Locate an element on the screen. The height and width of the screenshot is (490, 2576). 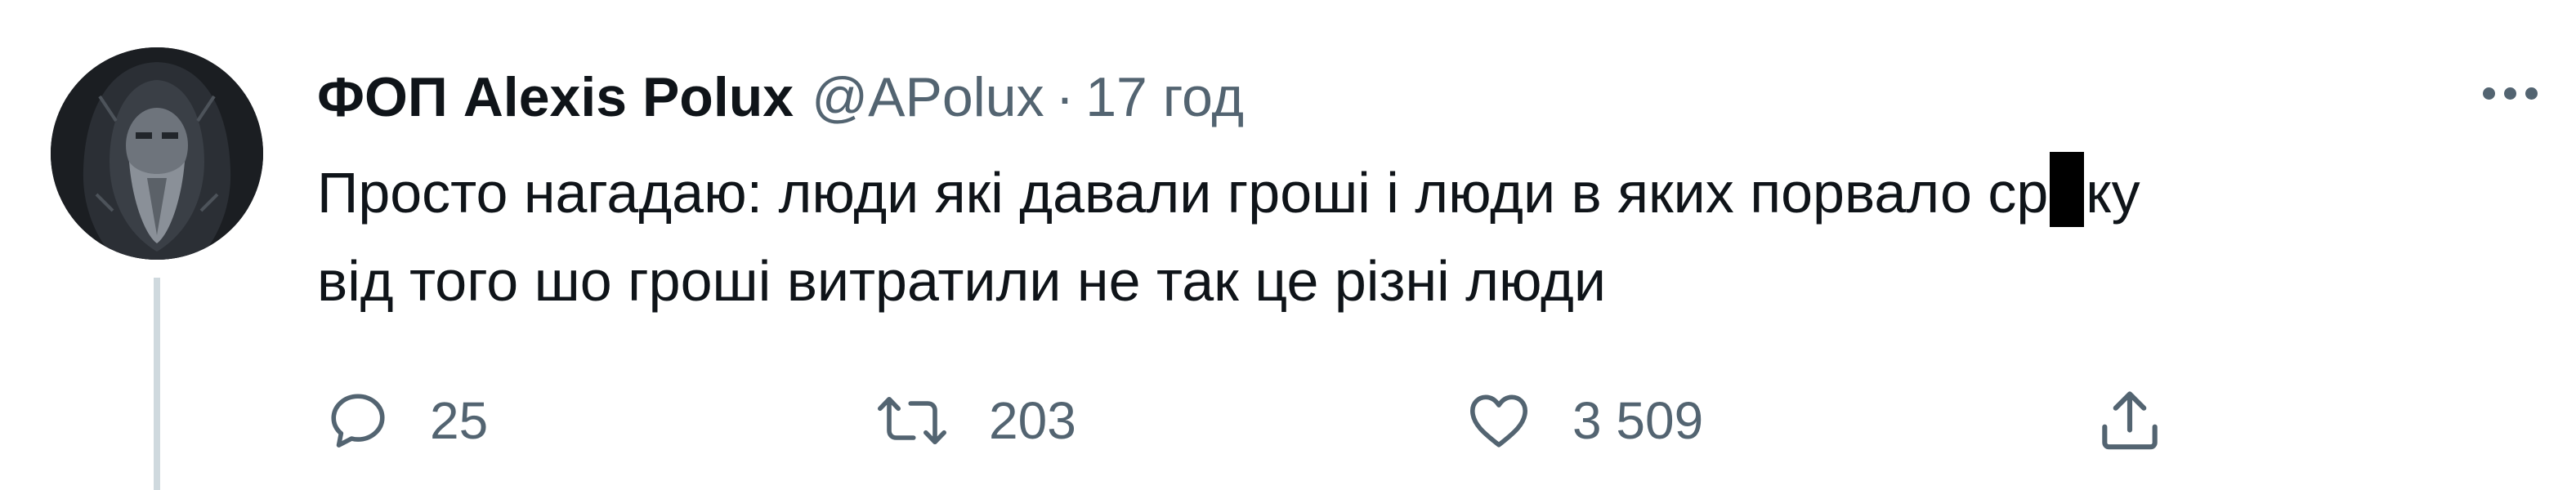
redaction-block is located at coordinates (2067, 189).